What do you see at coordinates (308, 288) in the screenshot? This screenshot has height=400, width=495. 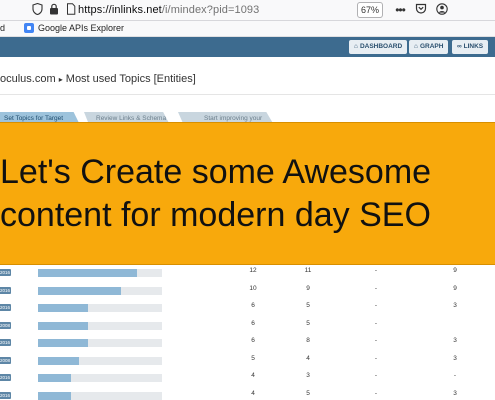 I see `cell-c2: 9` at bounding box center [308, 288].